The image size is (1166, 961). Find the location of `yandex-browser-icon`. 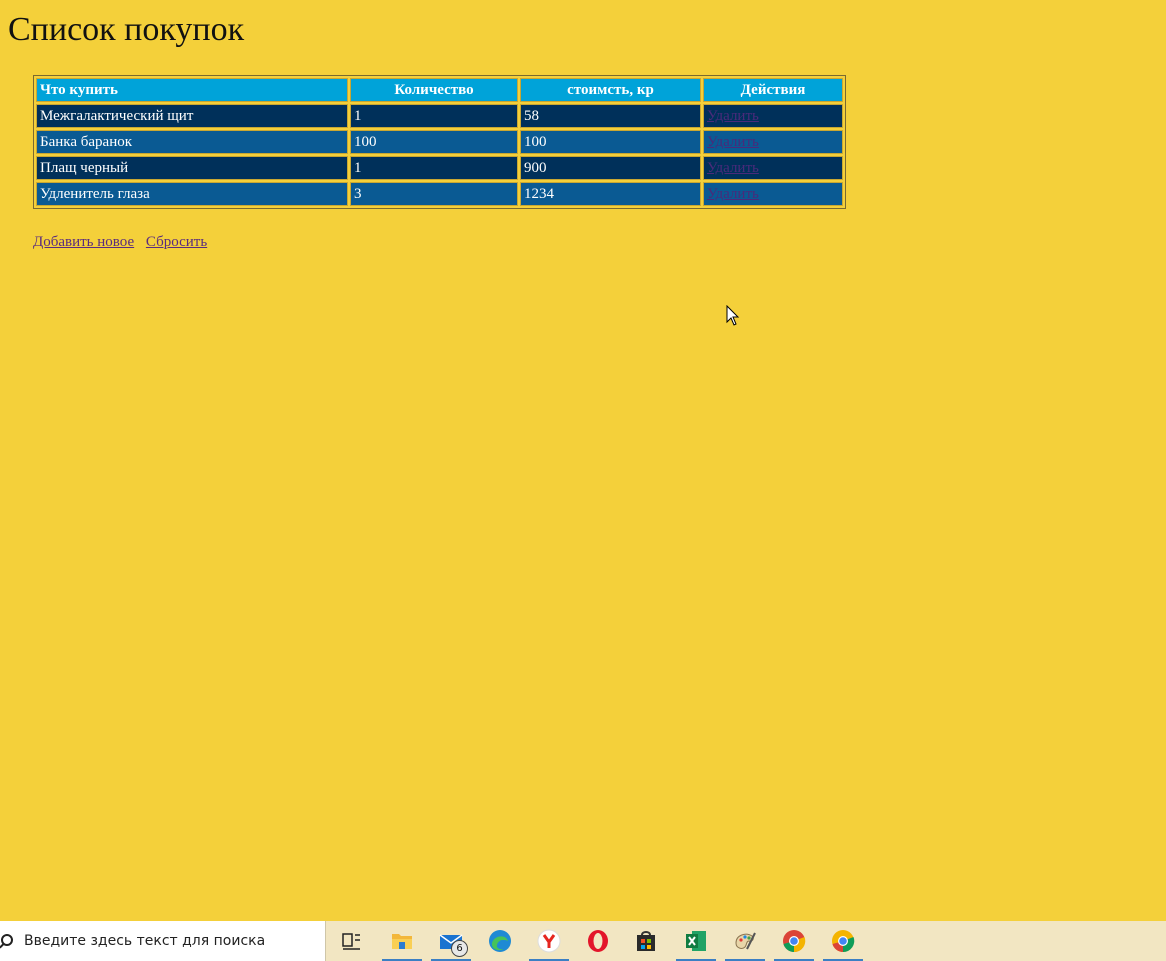

yandex-browser-icon is located at coordinates (549, 941).